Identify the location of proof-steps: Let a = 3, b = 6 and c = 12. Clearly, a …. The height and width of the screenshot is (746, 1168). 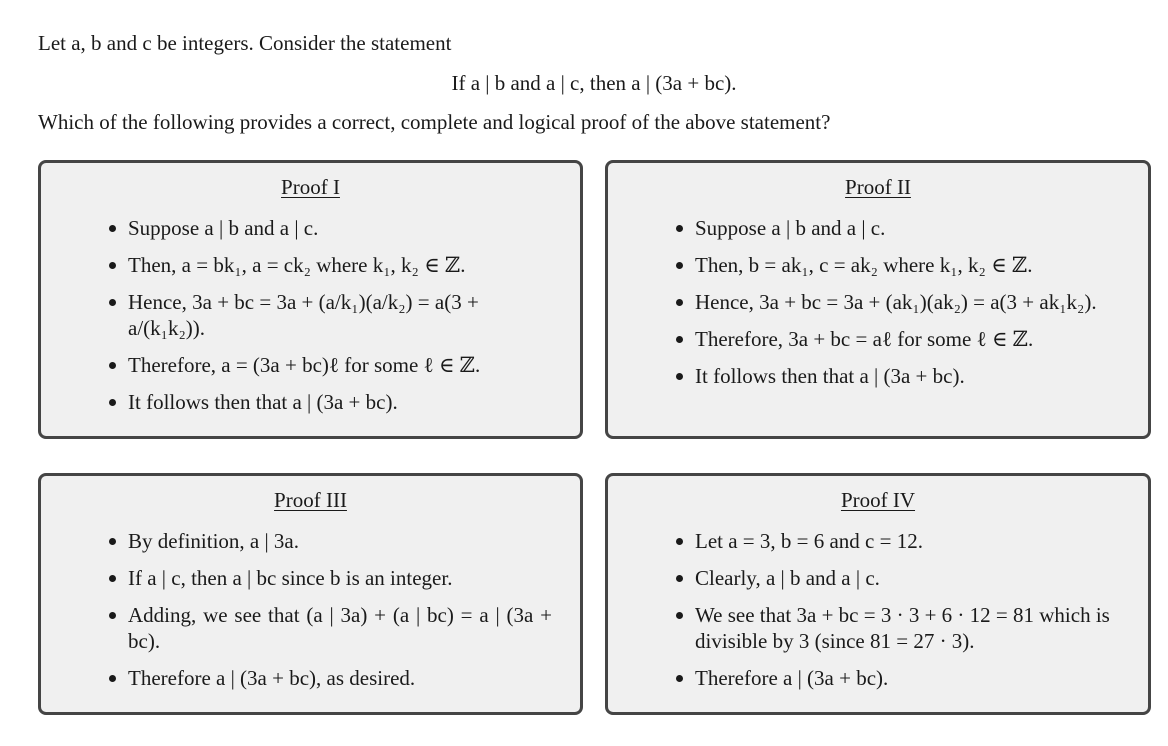
(896, 615).